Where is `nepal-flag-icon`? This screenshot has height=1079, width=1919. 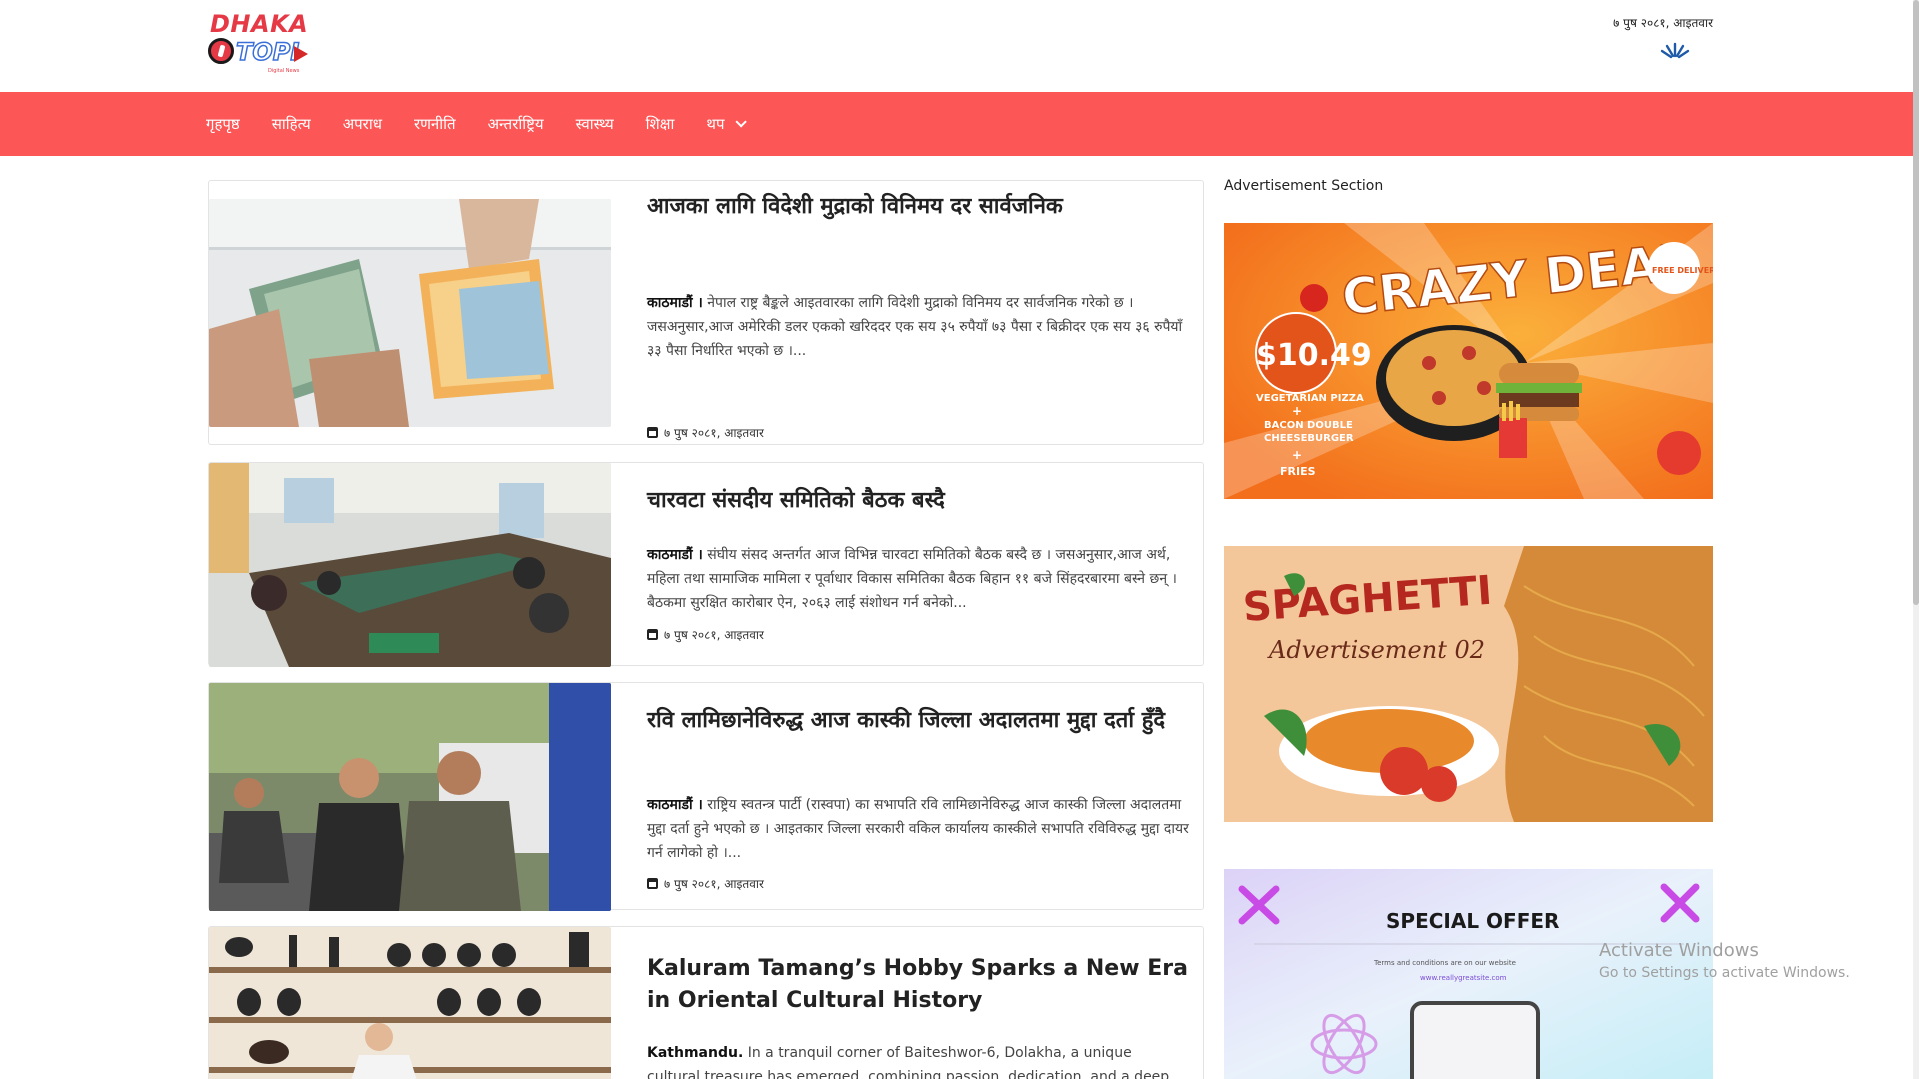
nepal-flag-icon is located at coordinates (301, 54).